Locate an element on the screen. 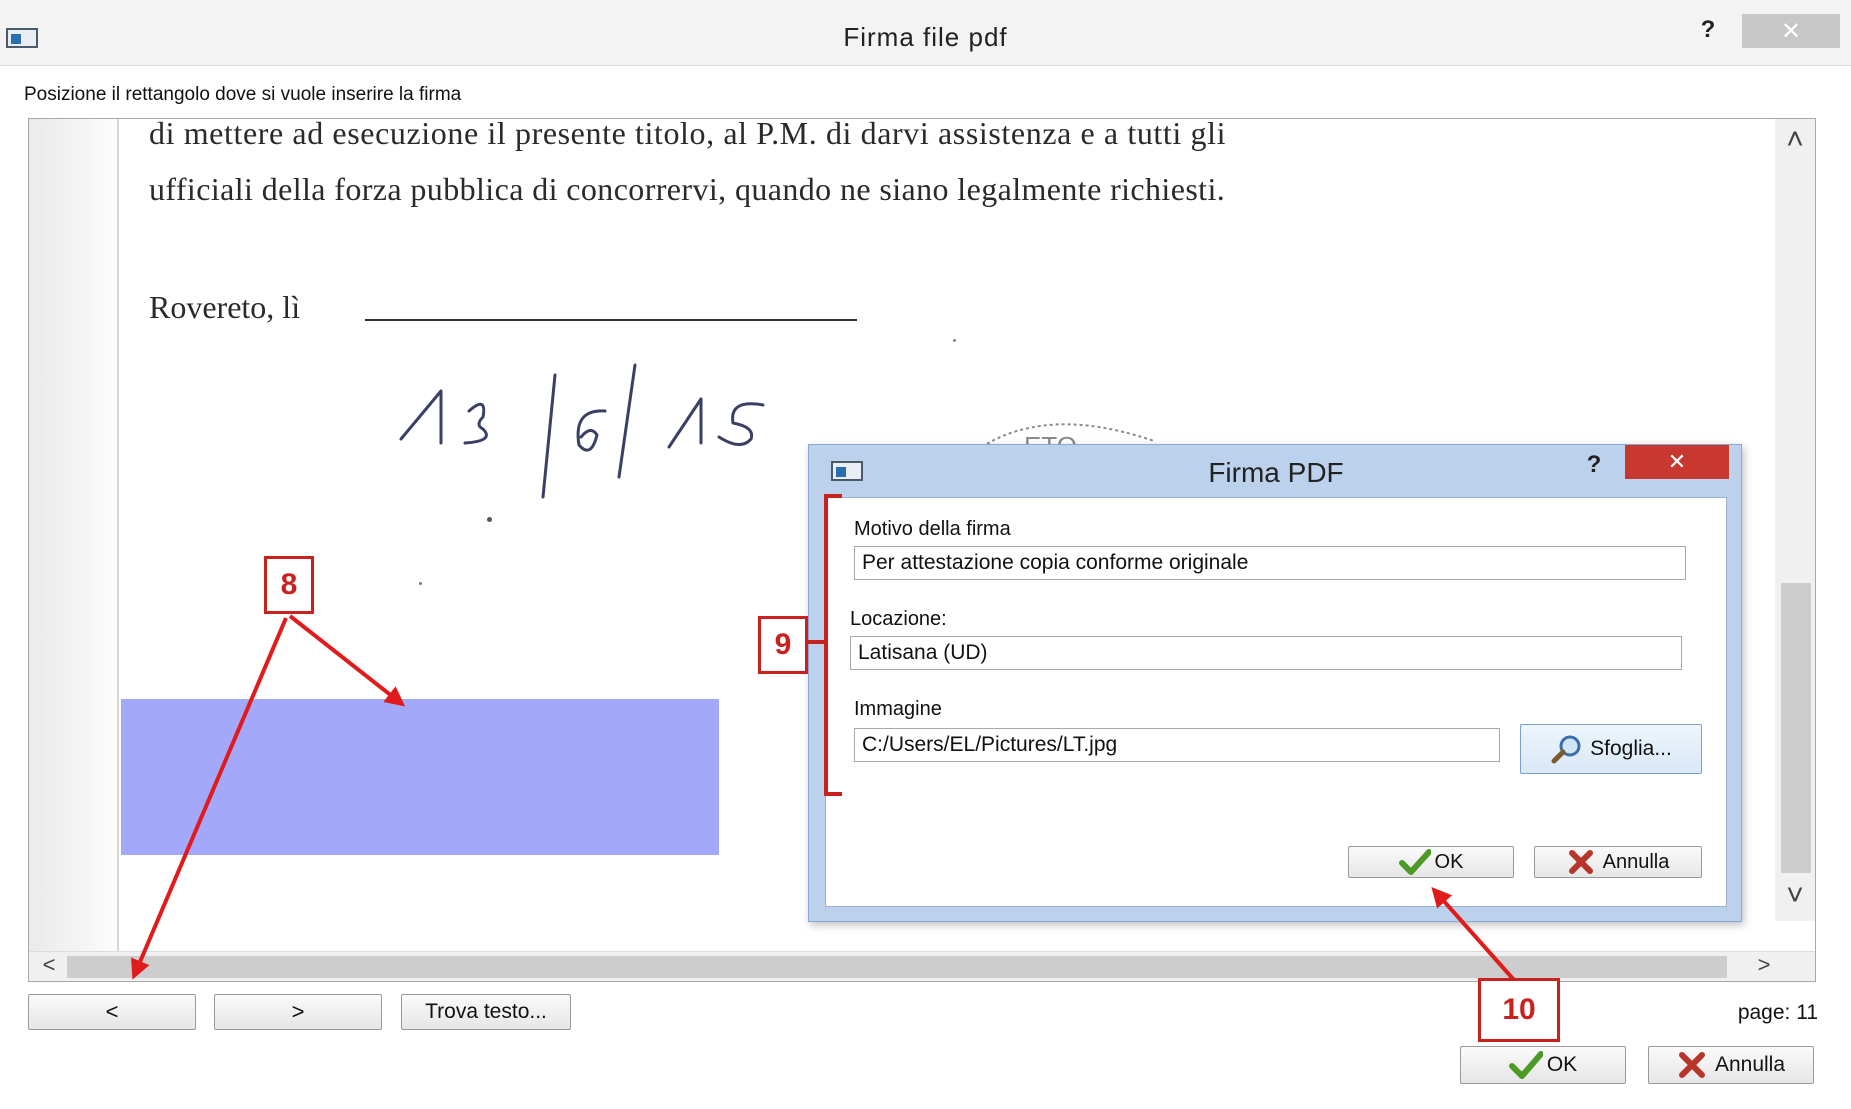 The image size is (1851, 1109). dialog-close-button: ✕ is located at coordinates (1677, 462).